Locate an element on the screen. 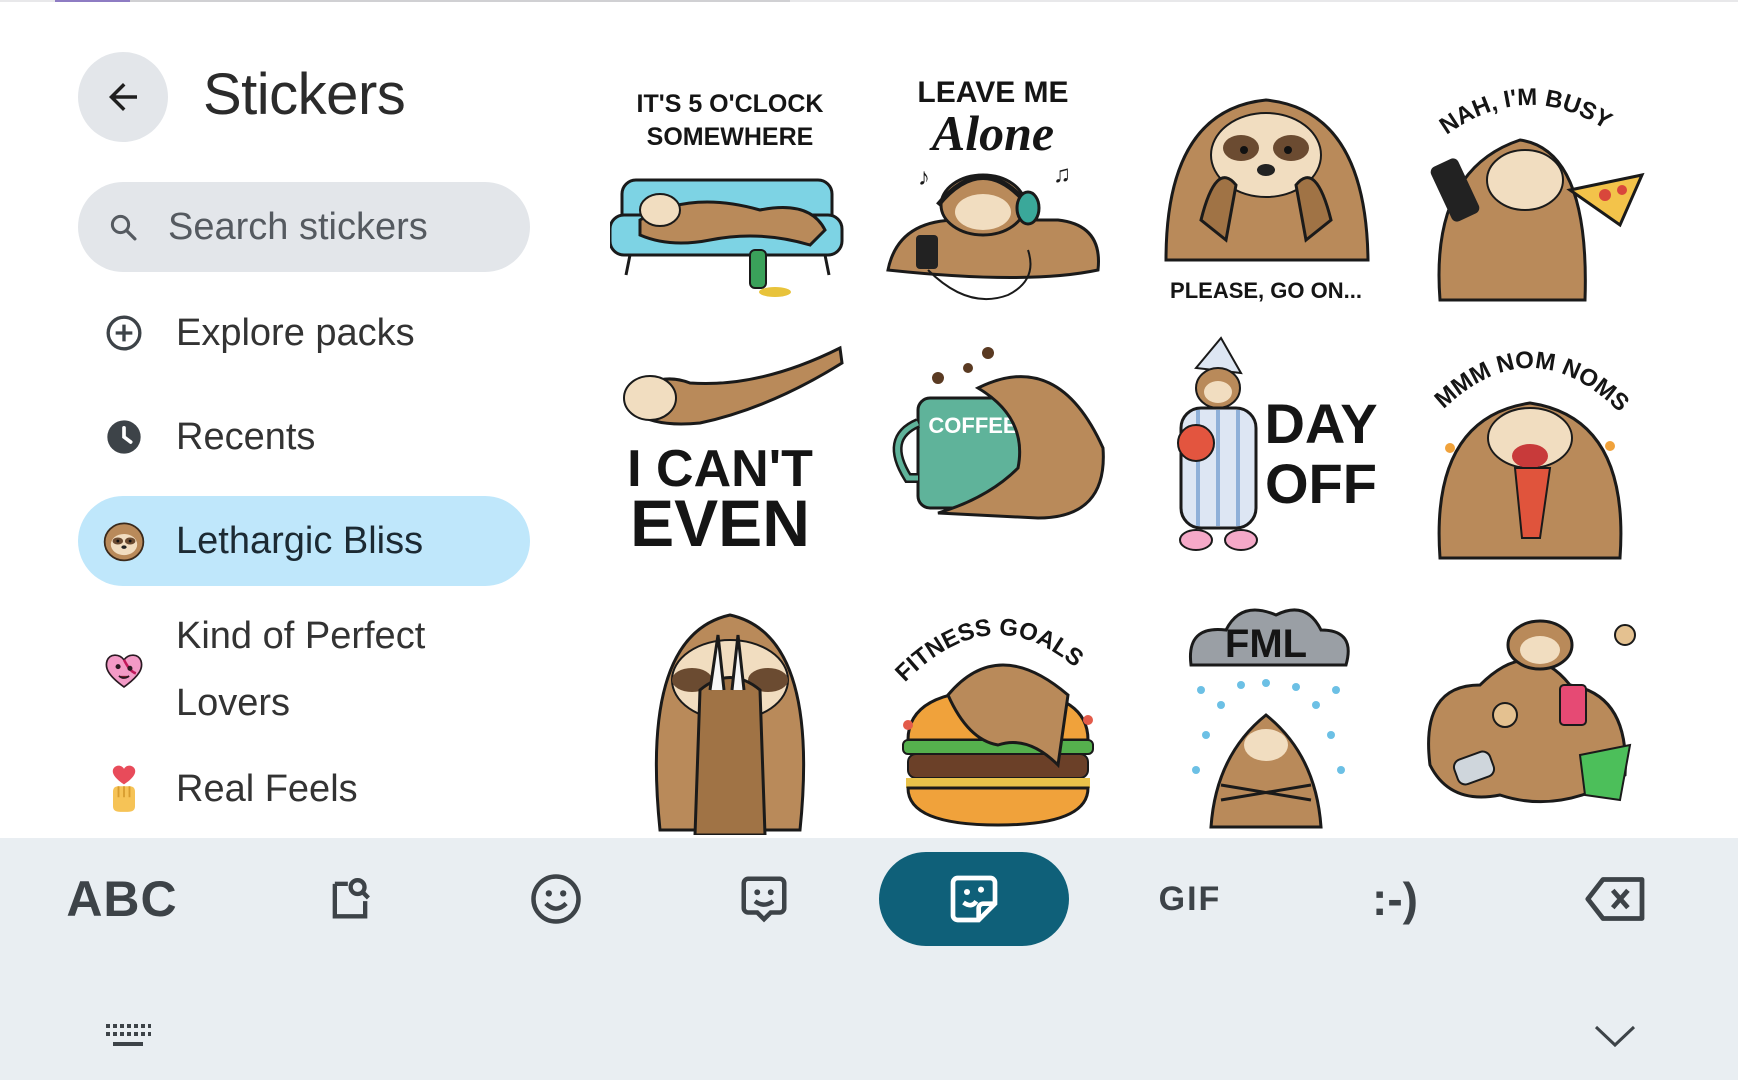 Image resolution: width=1738 pixels, height=1080 pixels. search-field: Search stickers is located at coordinates (304, 227).